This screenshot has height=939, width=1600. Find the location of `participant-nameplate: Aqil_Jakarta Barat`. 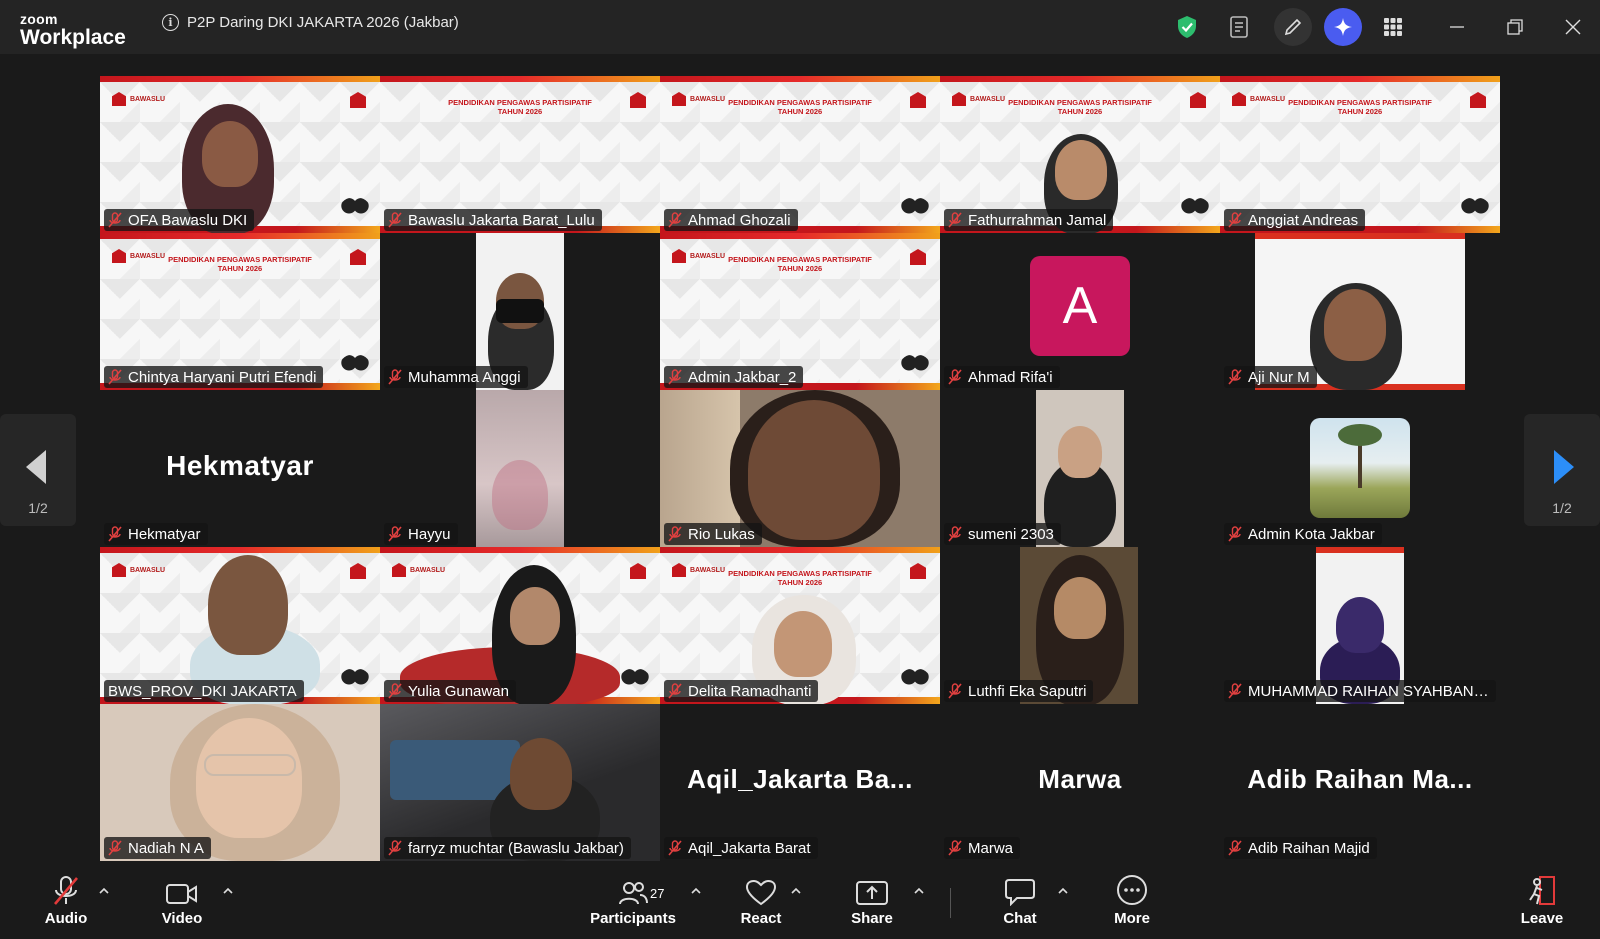

participant-nameplate: Aqil_Jakarta Barat is located at coordinates (741, 848).